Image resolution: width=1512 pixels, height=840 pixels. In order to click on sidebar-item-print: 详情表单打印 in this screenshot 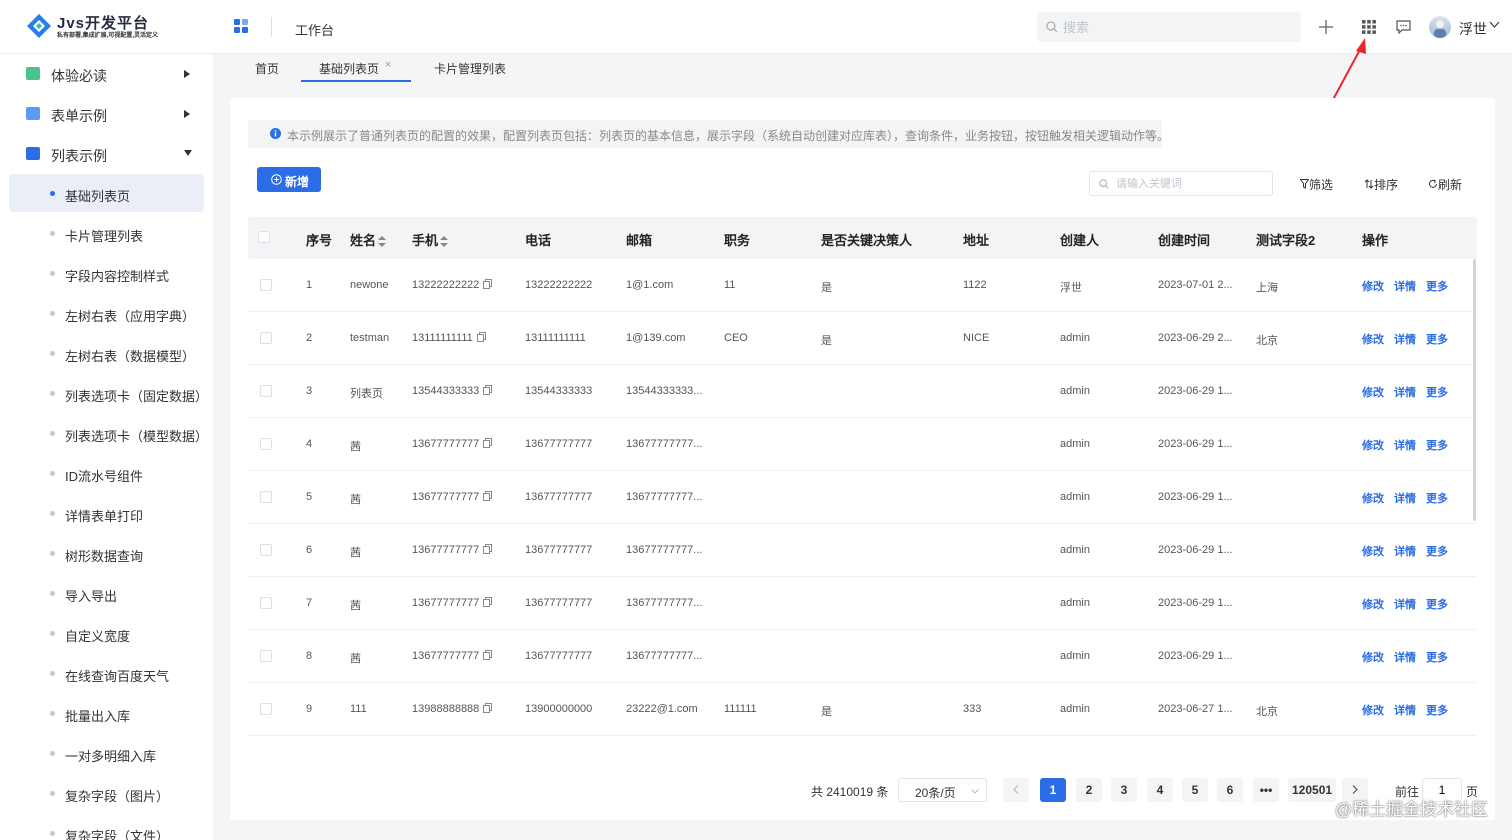, I will do `click(106, 513)`.